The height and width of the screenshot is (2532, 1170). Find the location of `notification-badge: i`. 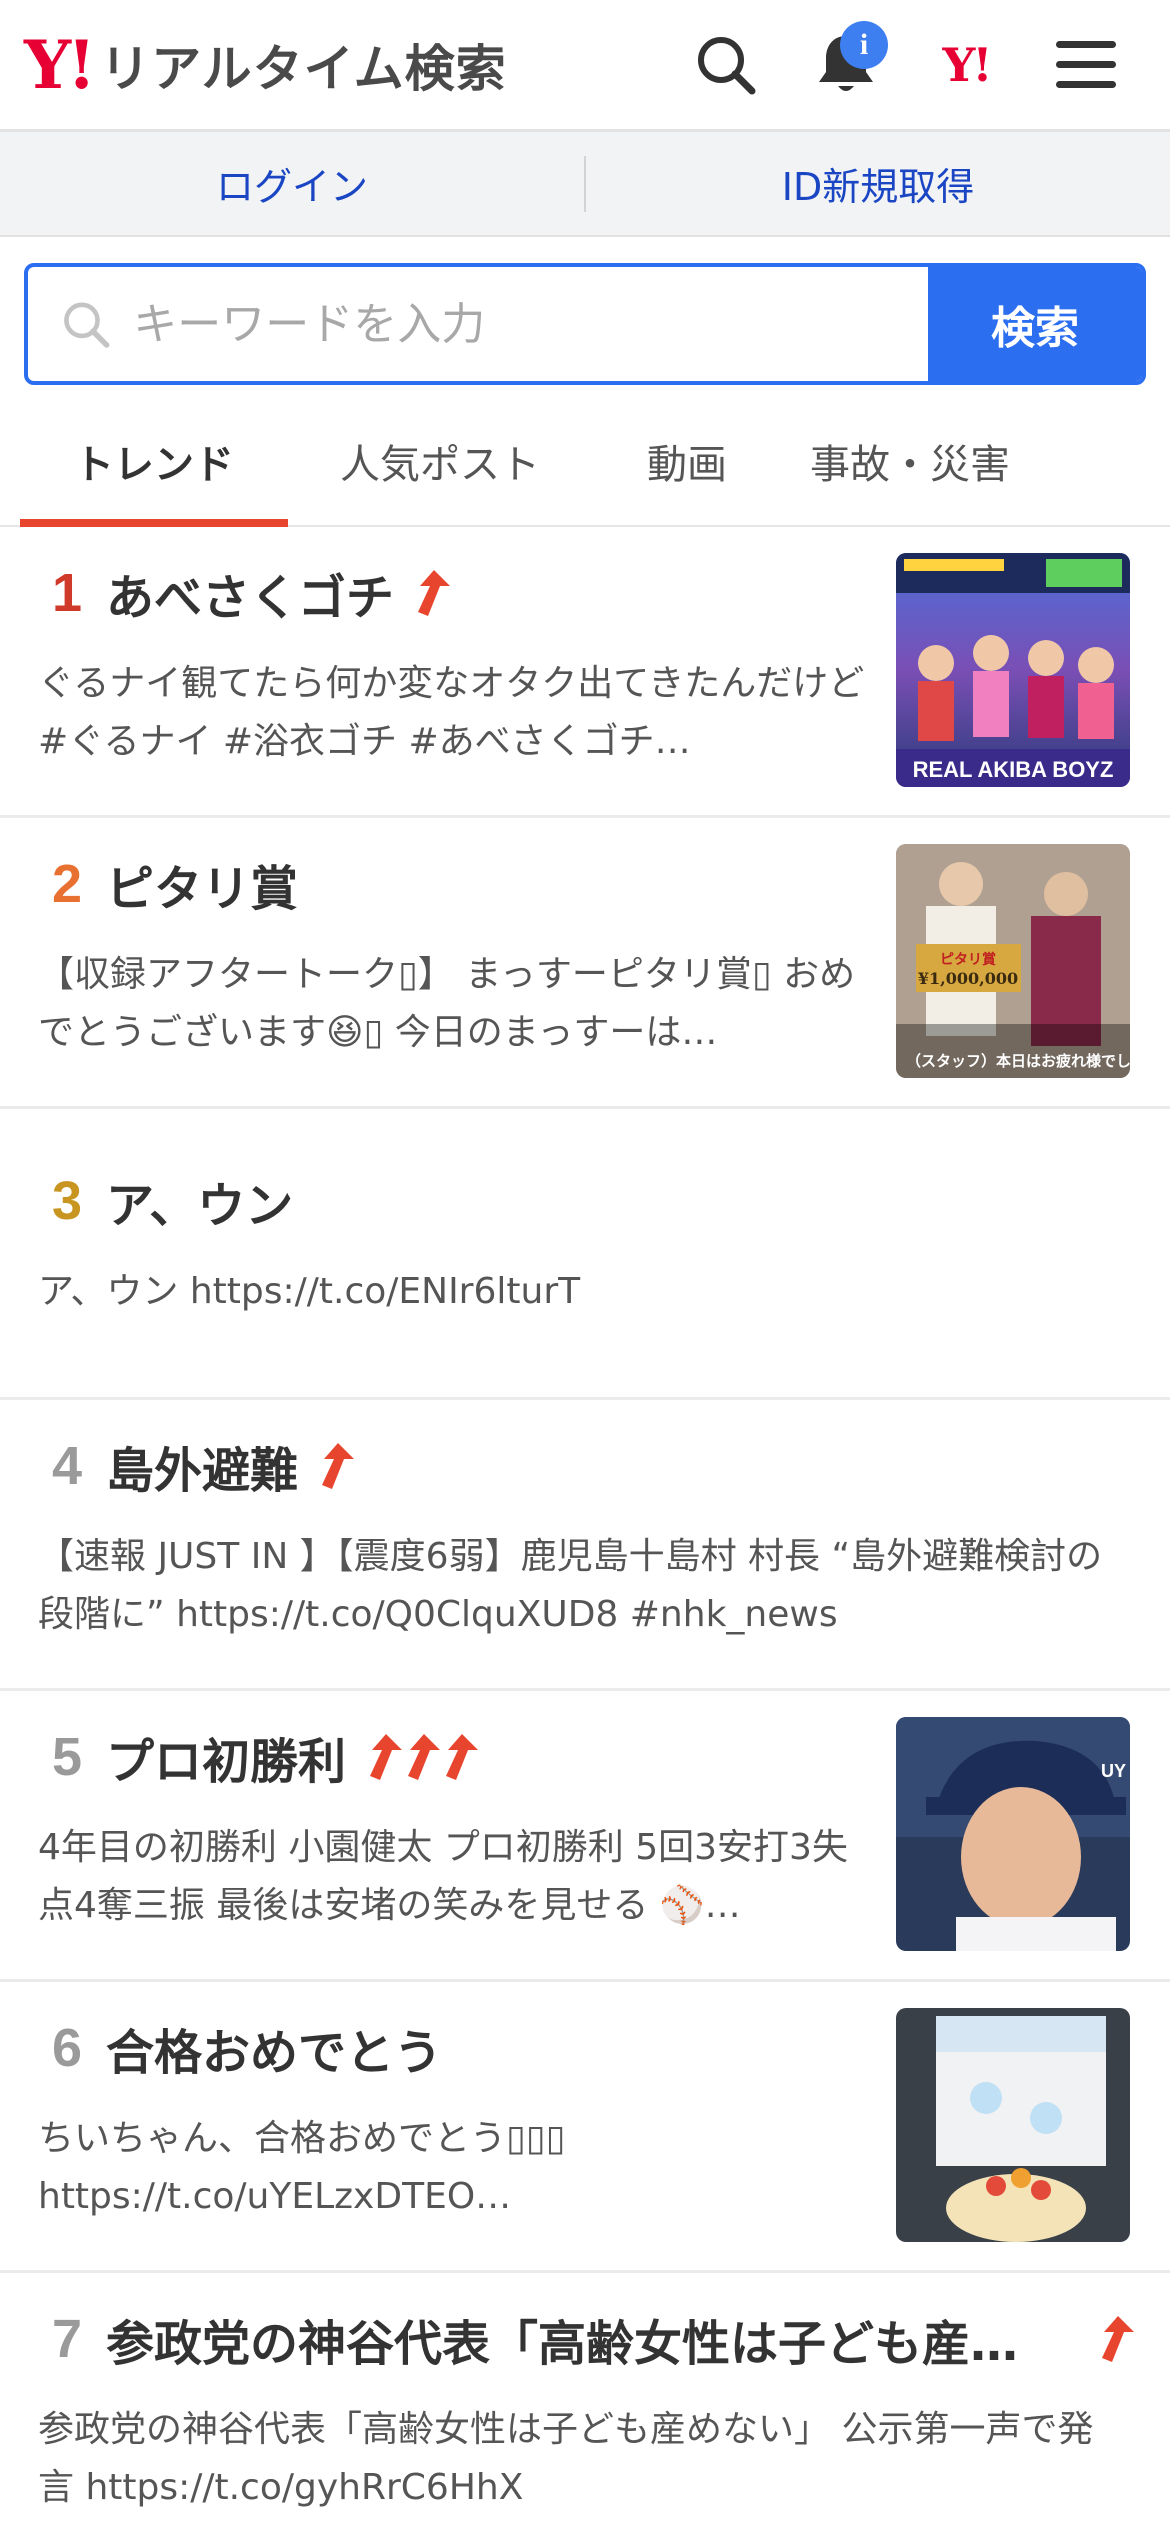

notification-badge: i is located at coordinates (864, 44).